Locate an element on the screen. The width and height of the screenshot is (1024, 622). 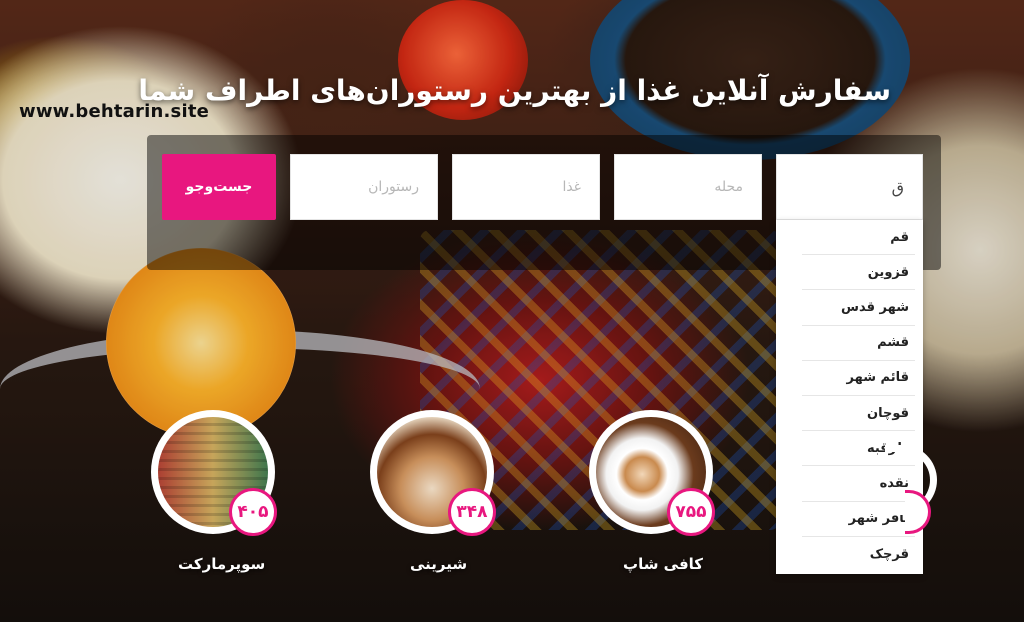
city-suggestion-item: قائم شهر is located at coordinates (858, 378).